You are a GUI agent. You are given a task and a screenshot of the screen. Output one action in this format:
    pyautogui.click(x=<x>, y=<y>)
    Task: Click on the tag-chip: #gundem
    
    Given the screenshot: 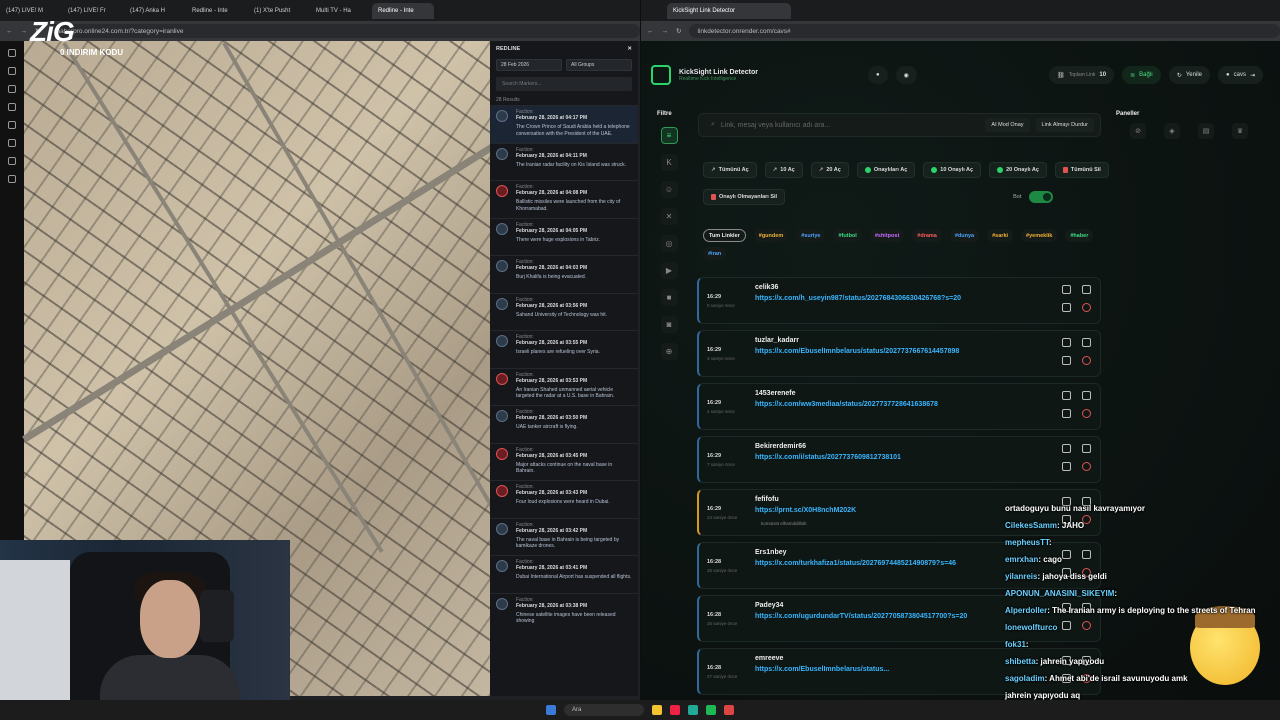 What is the action you would take?
    pyautogui.click(x=771, y=235)
    